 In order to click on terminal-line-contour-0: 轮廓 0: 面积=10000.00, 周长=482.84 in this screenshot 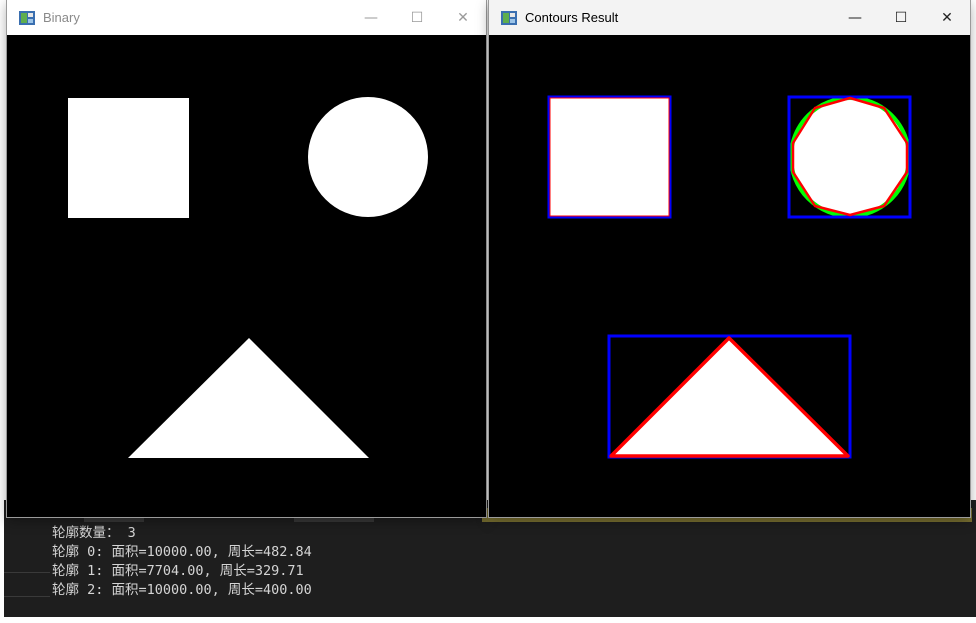, I will do `click(182, 552)`.